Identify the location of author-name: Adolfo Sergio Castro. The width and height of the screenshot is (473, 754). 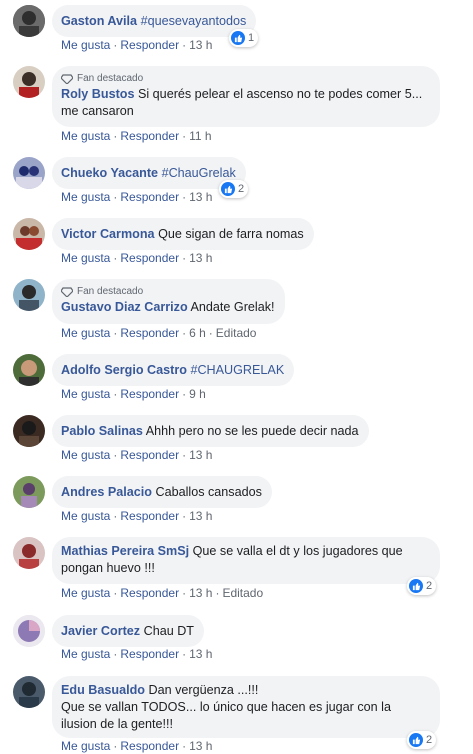
(124, 370).